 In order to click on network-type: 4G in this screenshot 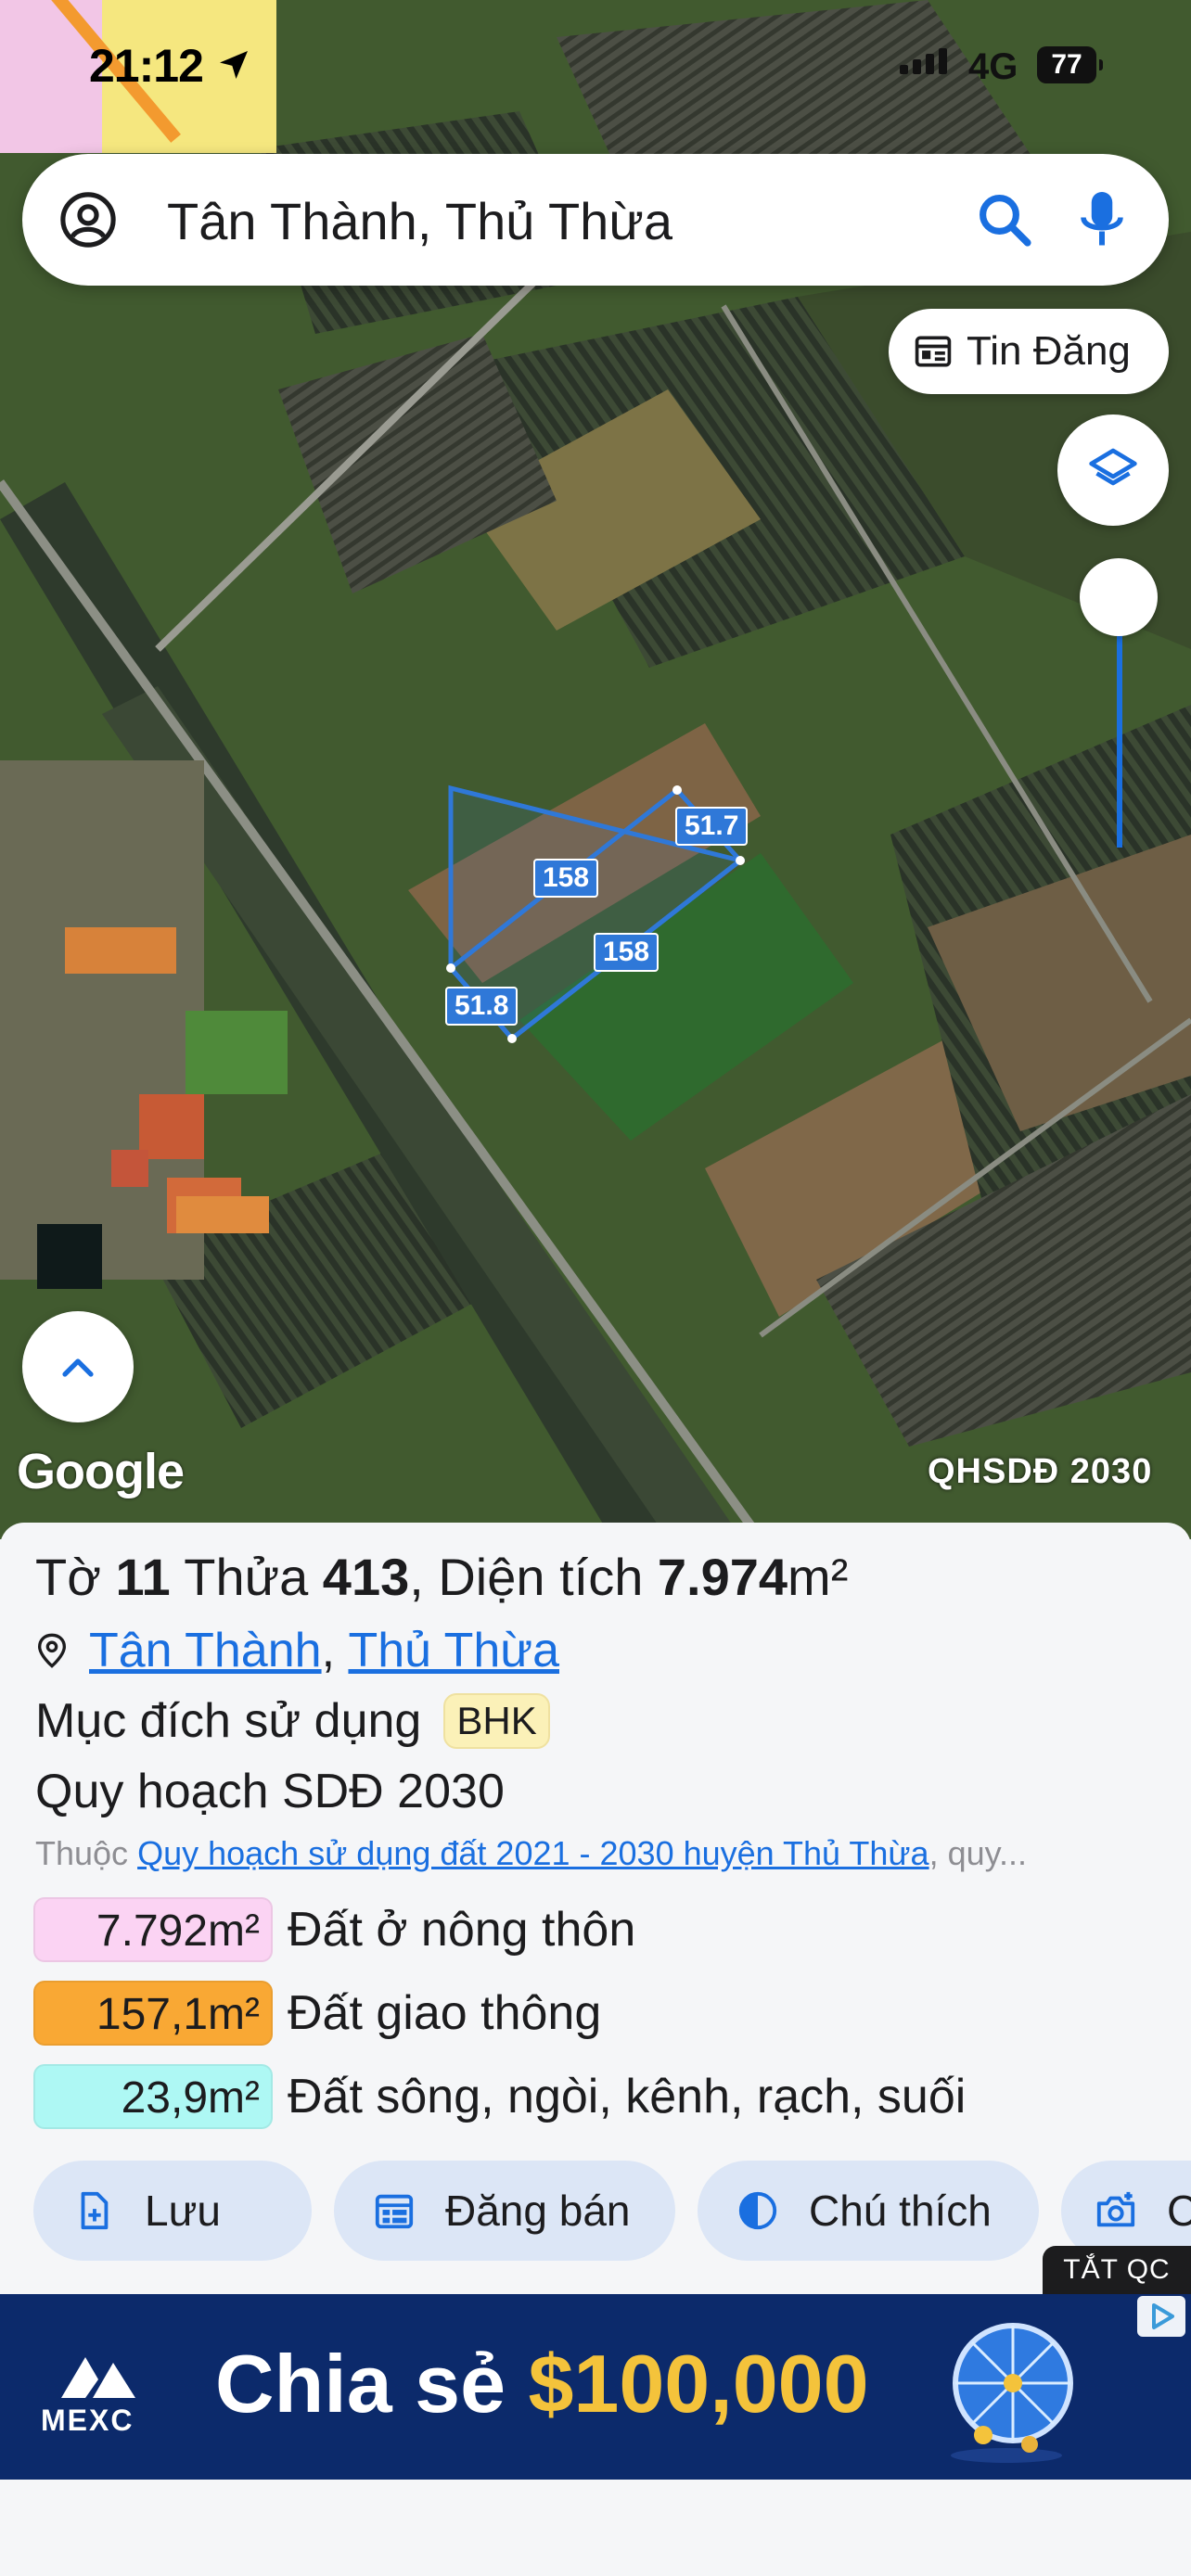, I will do `click(993, 66)`.